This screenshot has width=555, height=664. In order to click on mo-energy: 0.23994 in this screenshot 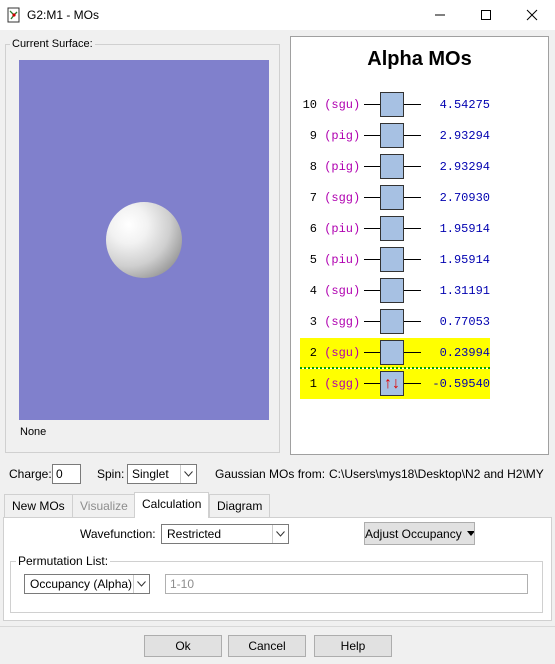, I will do `click(464, 353)`.